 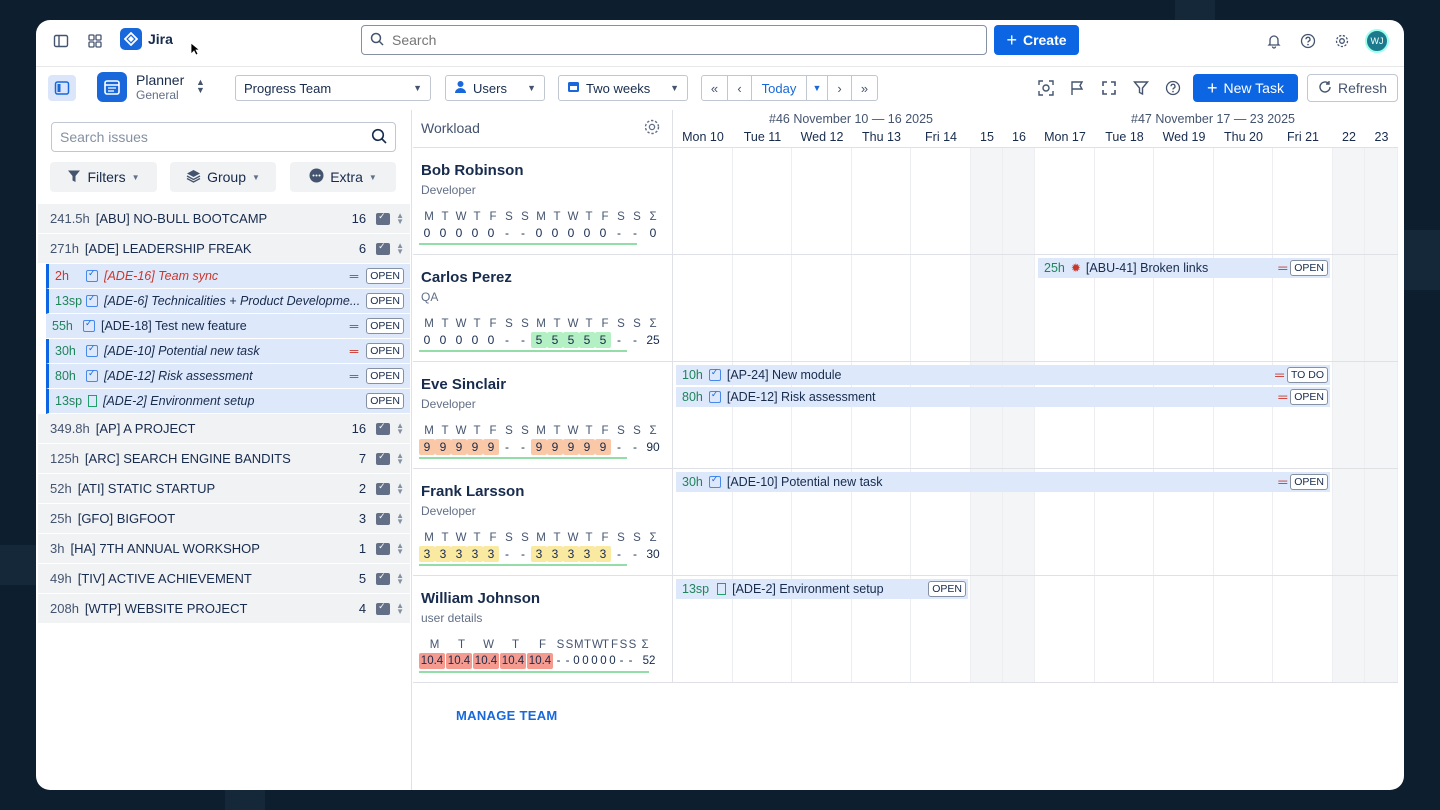 What do you see at coordinates (1109, 88) in the screenshot?
I see `fullscreen-icon` at bounding box center [1109, 88].